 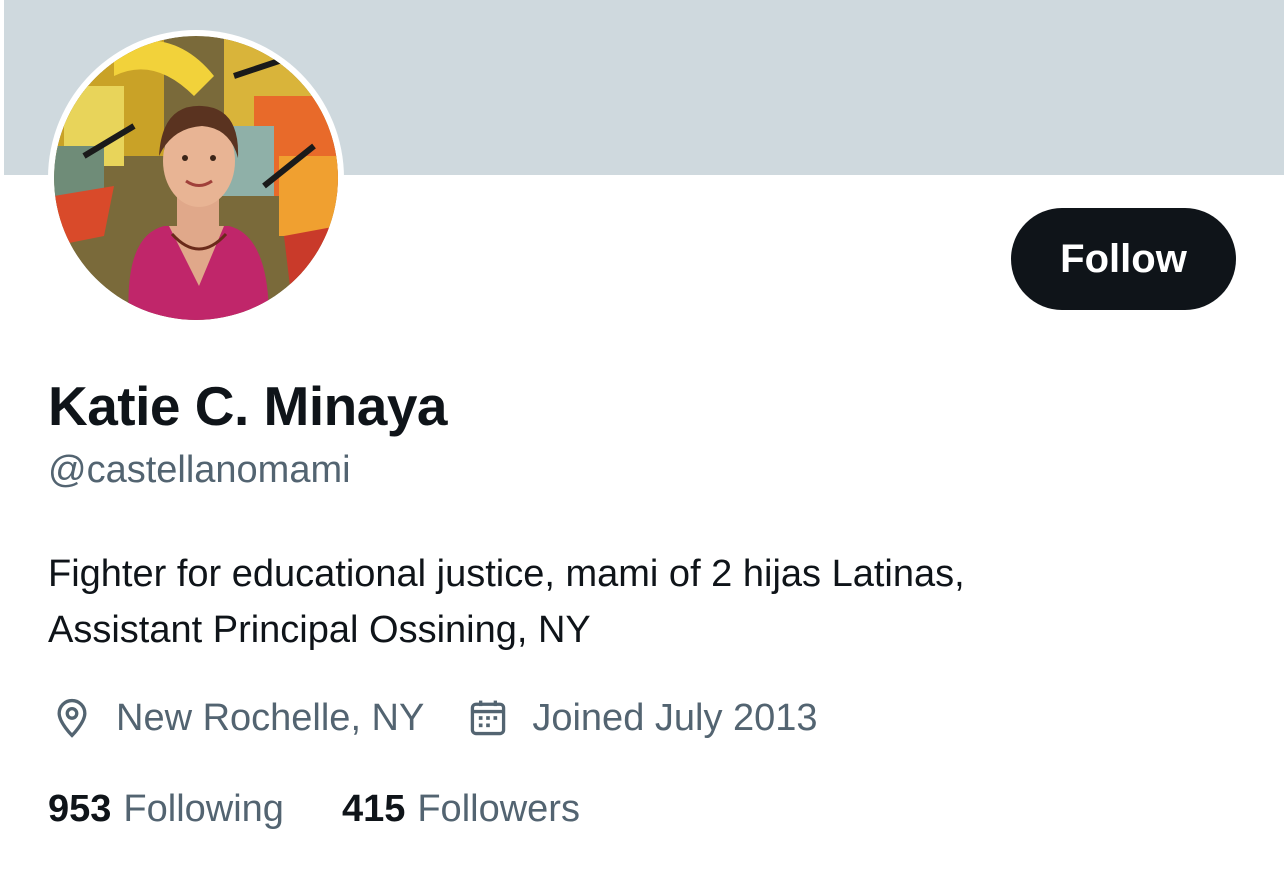 What do you see at coordinates (1123, 259) in the screenshot?
I see `follow-button: Follow` at bounding box center [1123, 259].